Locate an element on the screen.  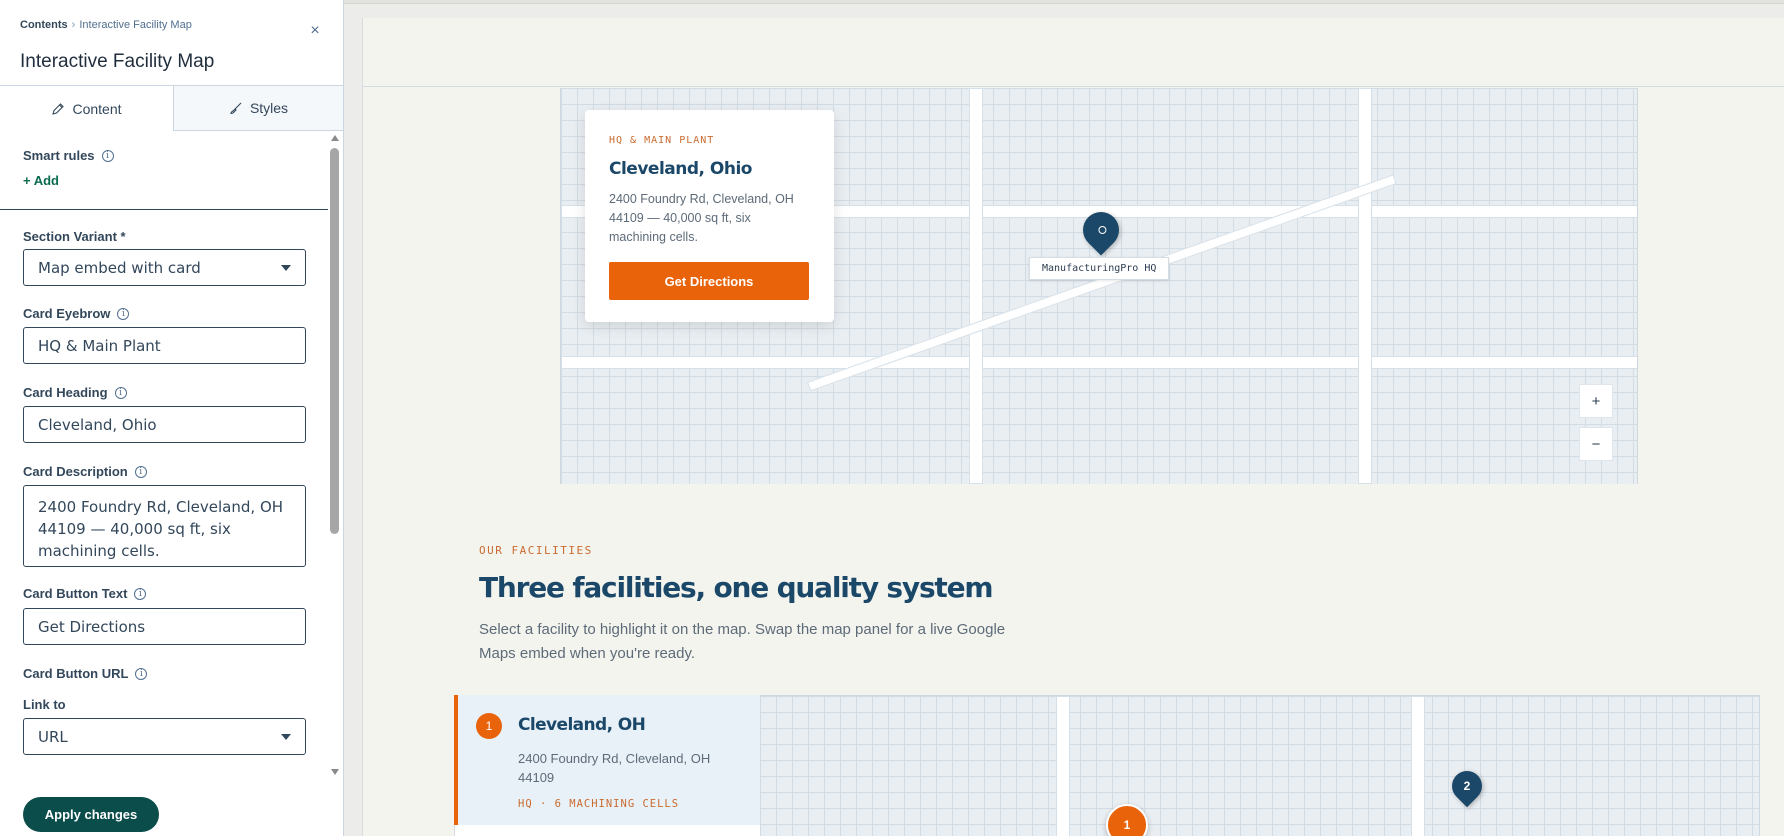
panel-title: Interactive Facility Map is located at coordinates (117, 61).